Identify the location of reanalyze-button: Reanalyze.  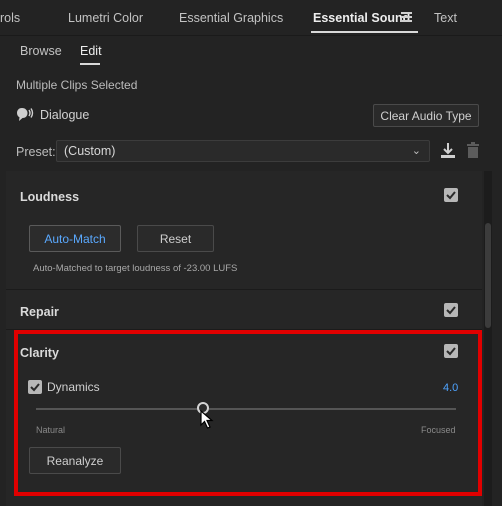
(75, 460).